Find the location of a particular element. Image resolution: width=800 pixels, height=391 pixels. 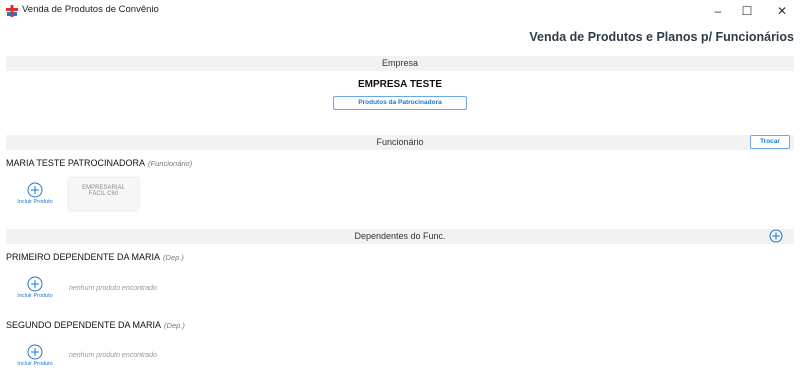

employee-add-product-button: Incluir Produto is located at coordinates (35, 193).